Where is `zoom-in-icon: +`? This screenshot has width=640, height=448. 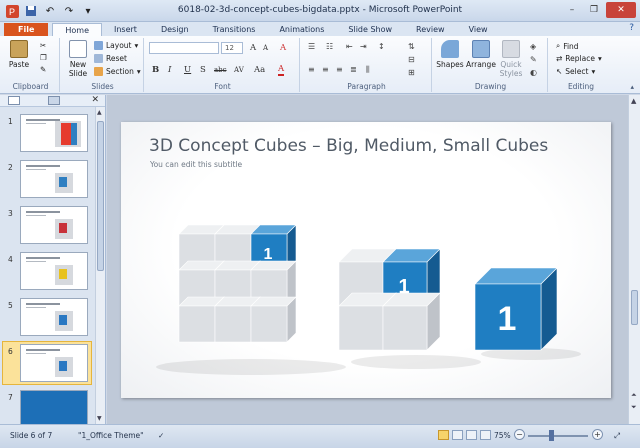 zoom-in-icon: + is located at coordinates (597, 434).